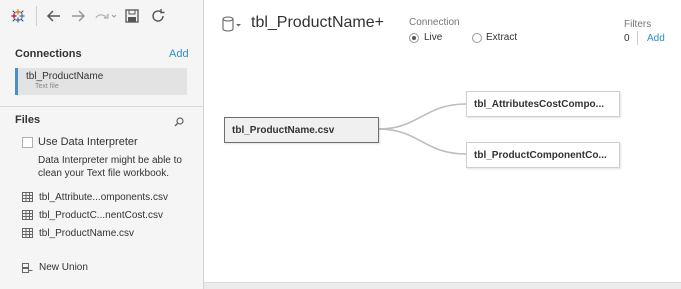 Image resolution: width=681 pixels, height=289 pixels. What do you see at coordinates (88, 142) in the screenshot?
I see `data-interpreter-label: Use Data Interpreter` at bounding box center [88, 142].